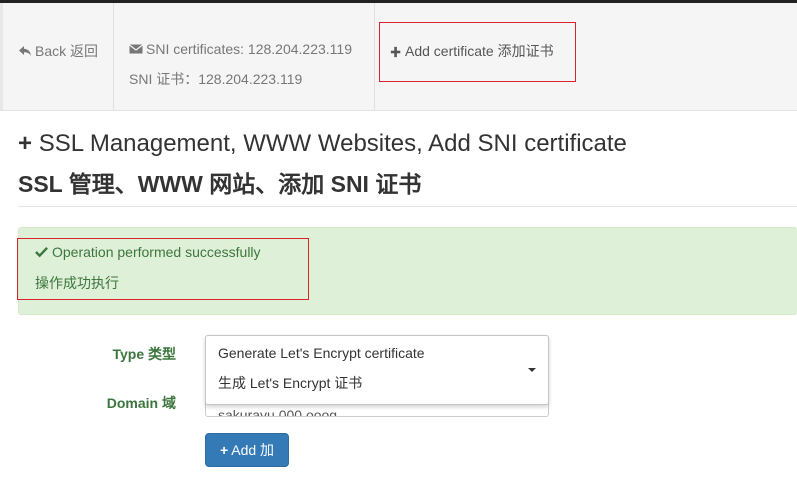  What do you see at coordinates (278, 412) in the screenshot?
I see `domain-input-value: sakurayu.000.ooog` at bounding box center [278, 412].